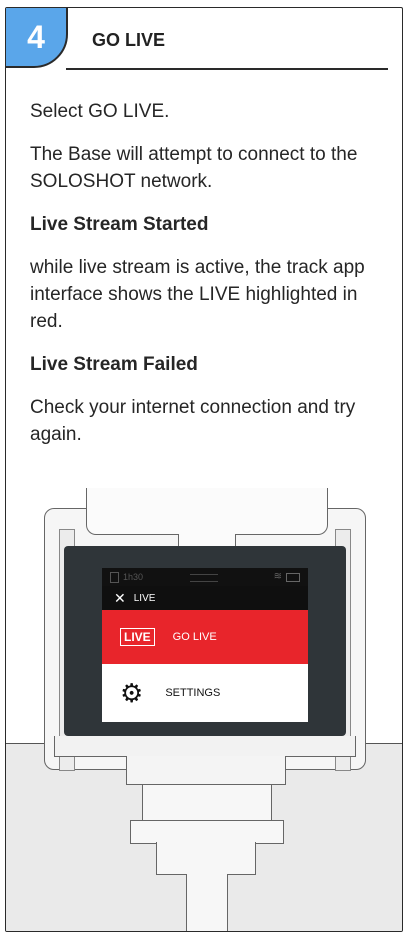 The height and width of the screenshot is (938, 408). I want to click on header-divider, so click(227, 69).